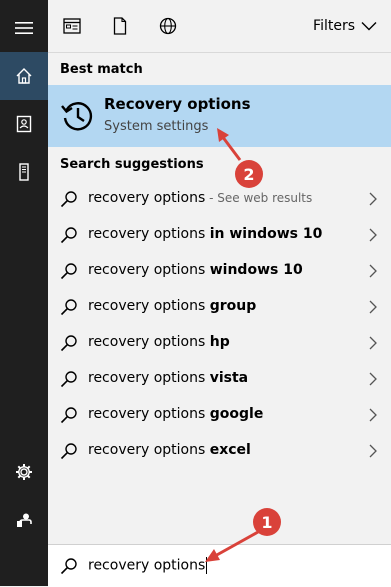  Describe the element at coordinates (232, 345) in the screenshot. I see `annotation-overlay` at that location.